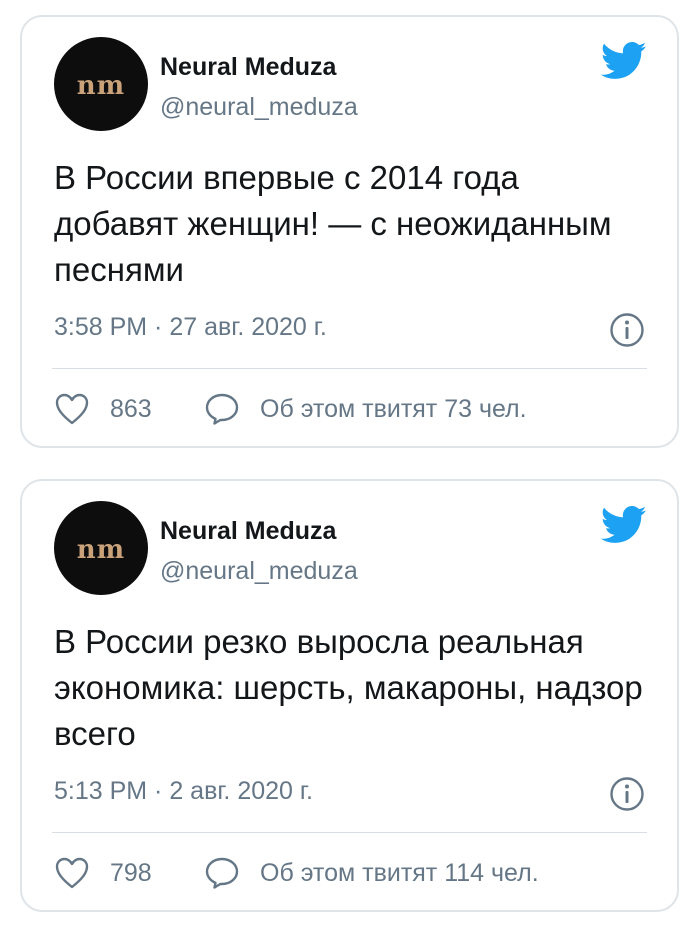  What do you see at coordinates (140, 873) in the screenshot?
I see `like-count: 798` at bounding box center [140, 873].